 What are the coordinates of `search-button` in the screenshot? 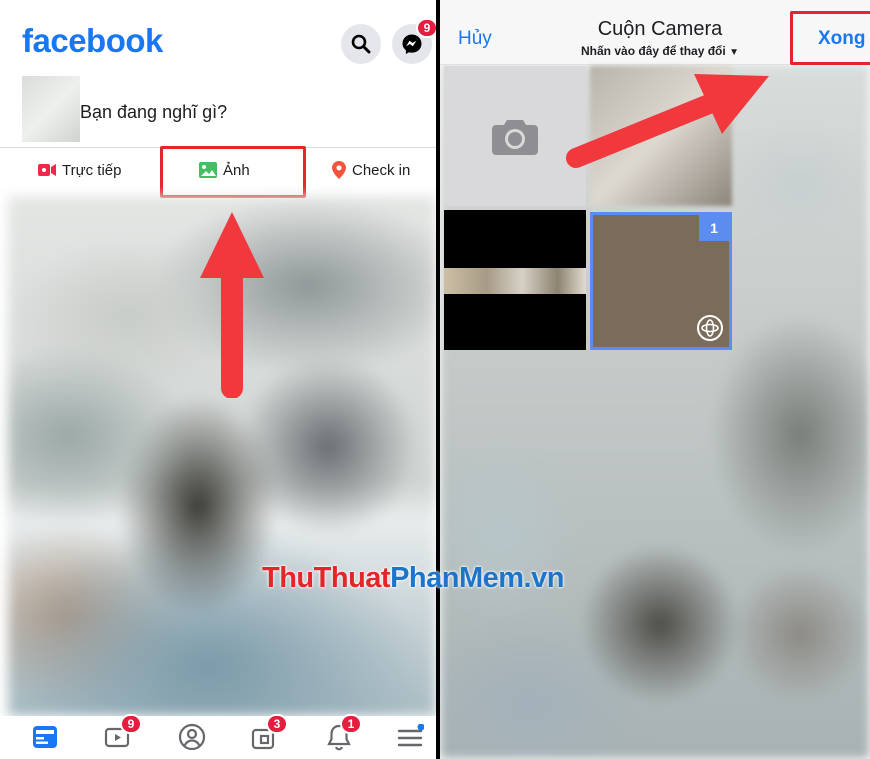 It's located at (361, 44).